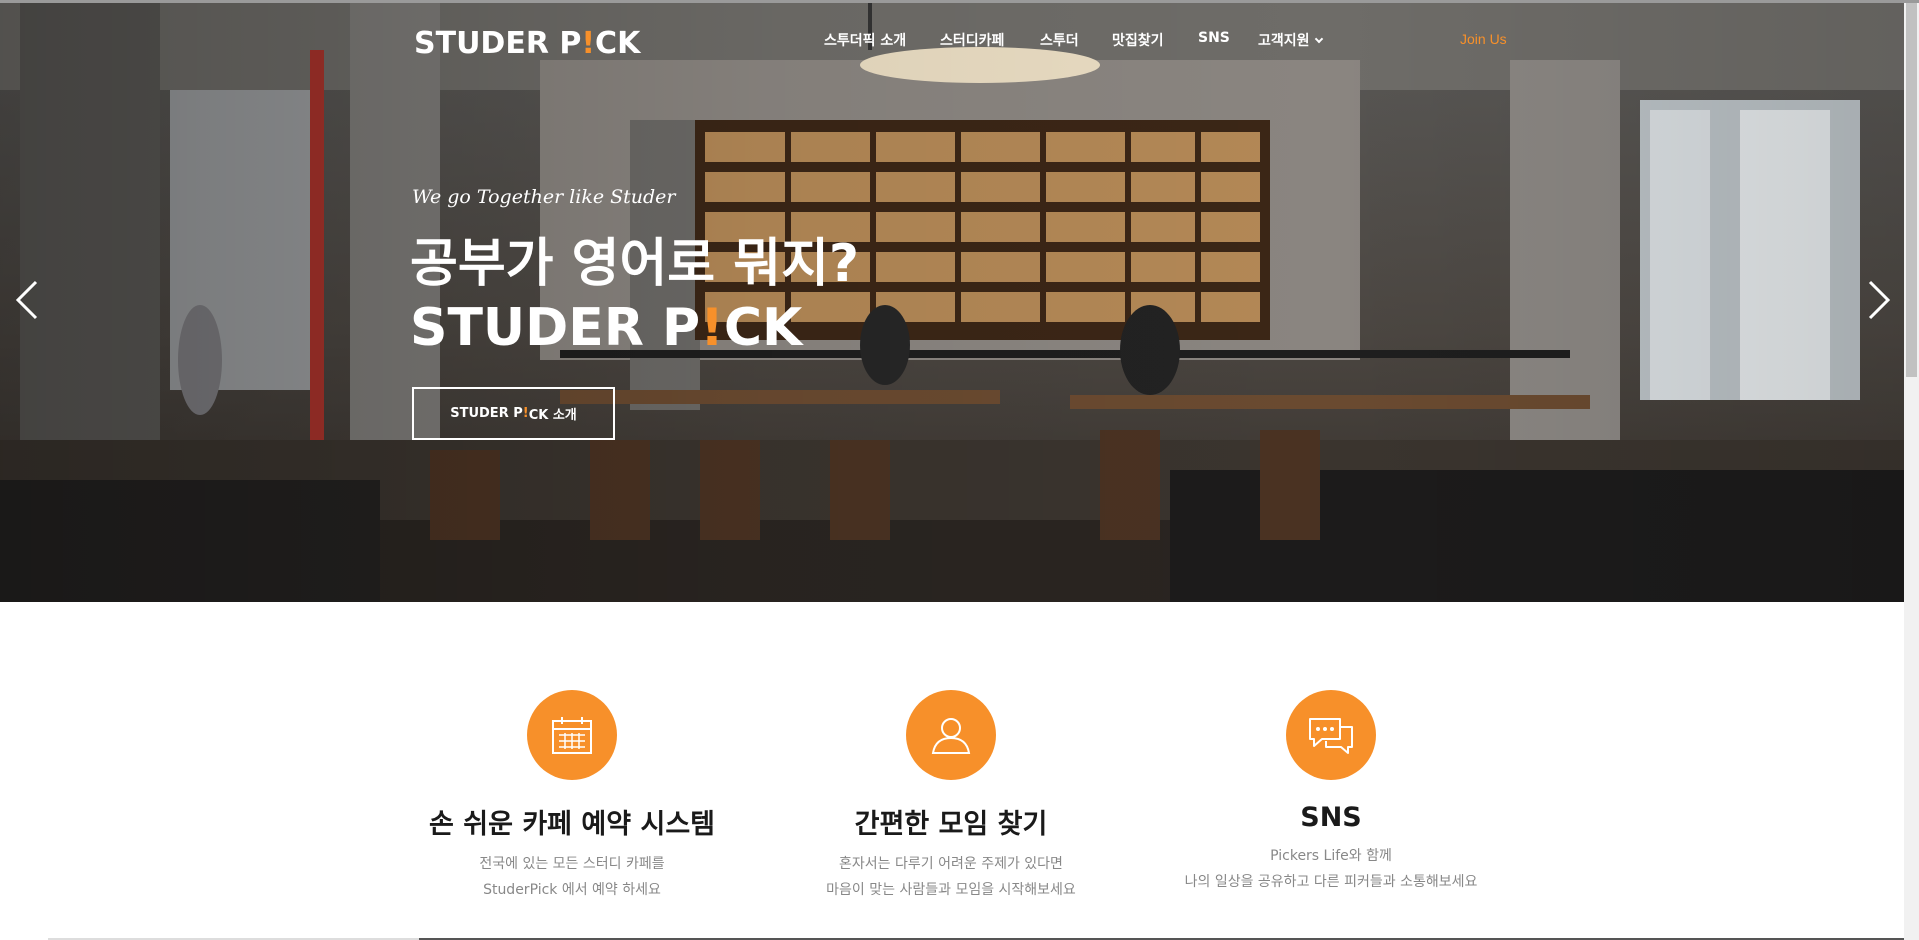 This screenshot has height=940, width=1919. What do you see at coordinates (1059, 40) in the screenshot?
I see `nav-item-studer: 스투더` at bounding box center [1059, 40].